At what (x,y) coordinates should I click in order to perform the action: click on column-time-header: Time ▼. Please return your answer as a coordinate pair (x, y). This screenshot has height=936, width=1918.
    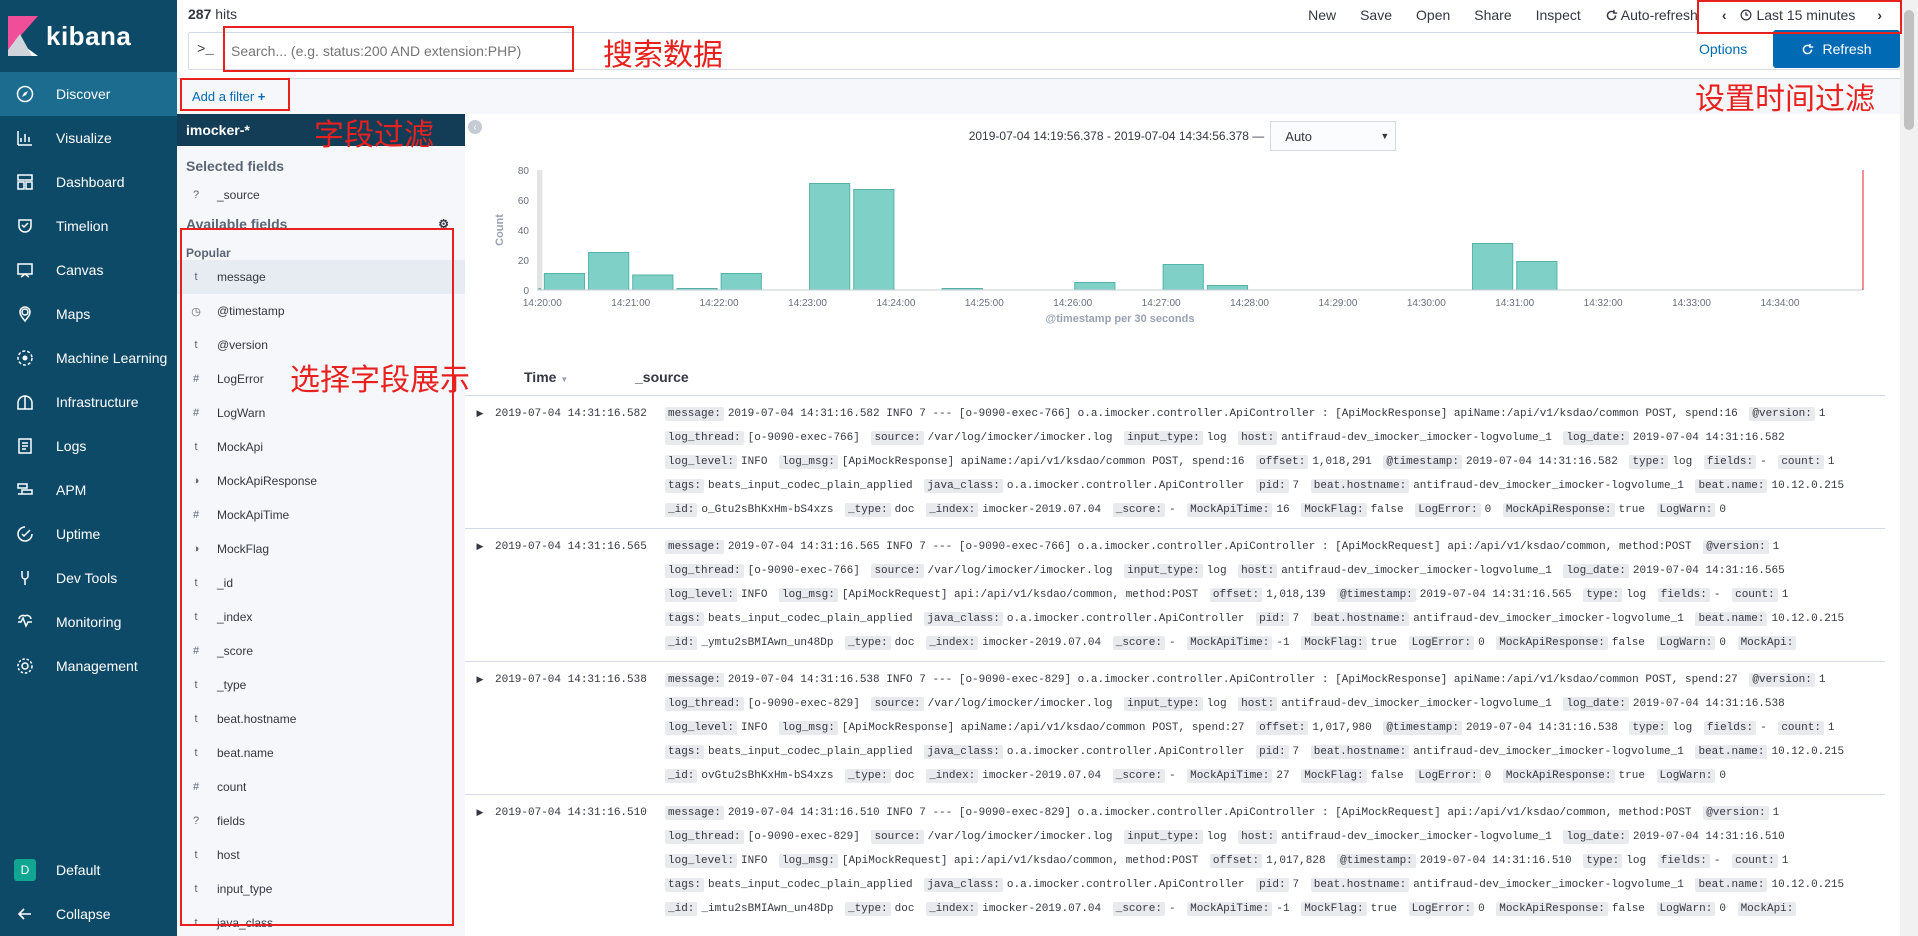
    Looking at the image, I should click on (549, 377).